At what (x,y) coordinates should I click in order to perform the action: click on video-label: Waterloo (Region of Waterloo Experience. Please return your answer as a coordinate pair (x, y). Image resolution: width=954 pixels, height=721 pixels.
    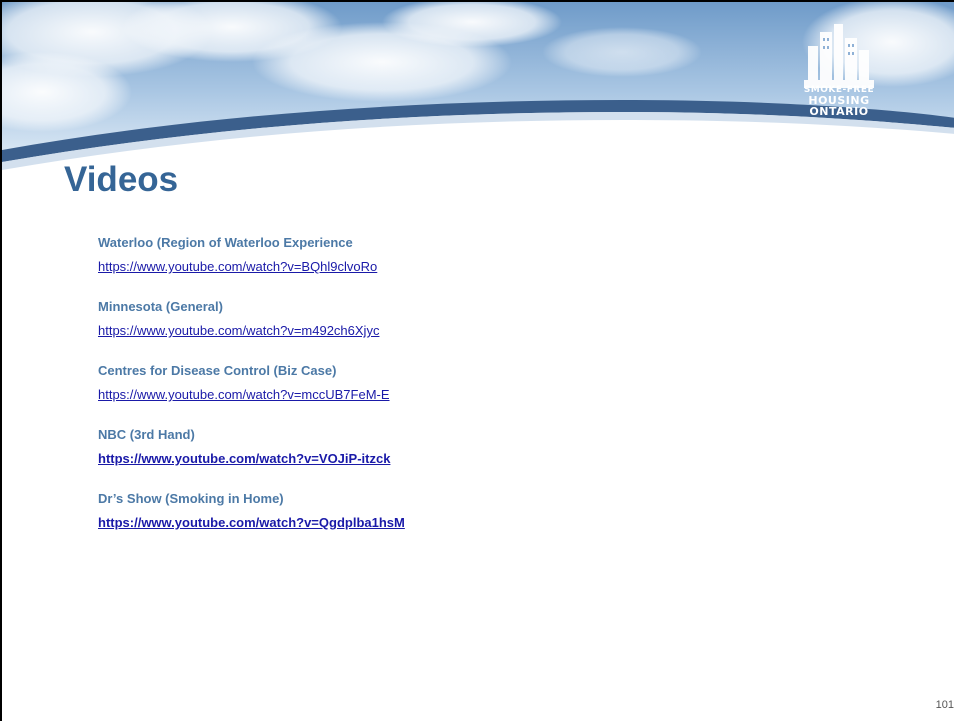
    Looking at the image, I should click on (225, 242).